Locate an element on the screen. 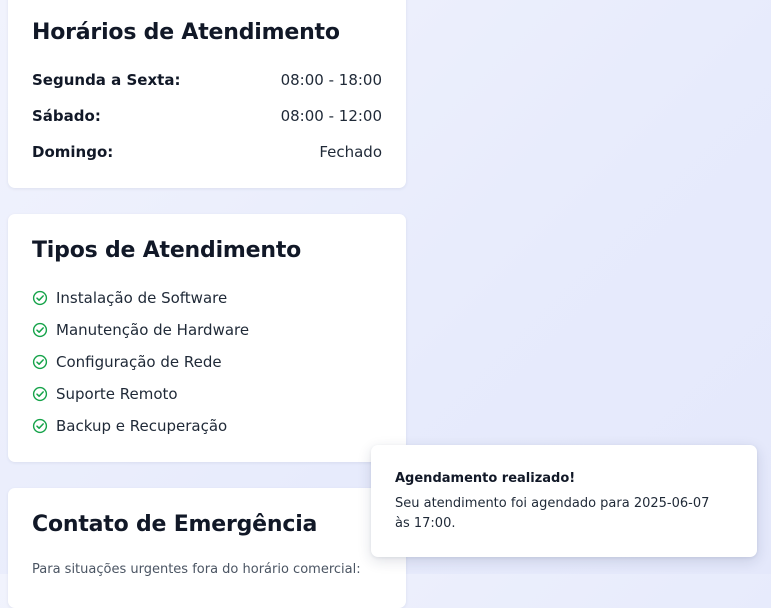 The height and width of the screenshot is (608, 771). service-types-title: Tipos de Atendimento is located at coordinates (167, 250).